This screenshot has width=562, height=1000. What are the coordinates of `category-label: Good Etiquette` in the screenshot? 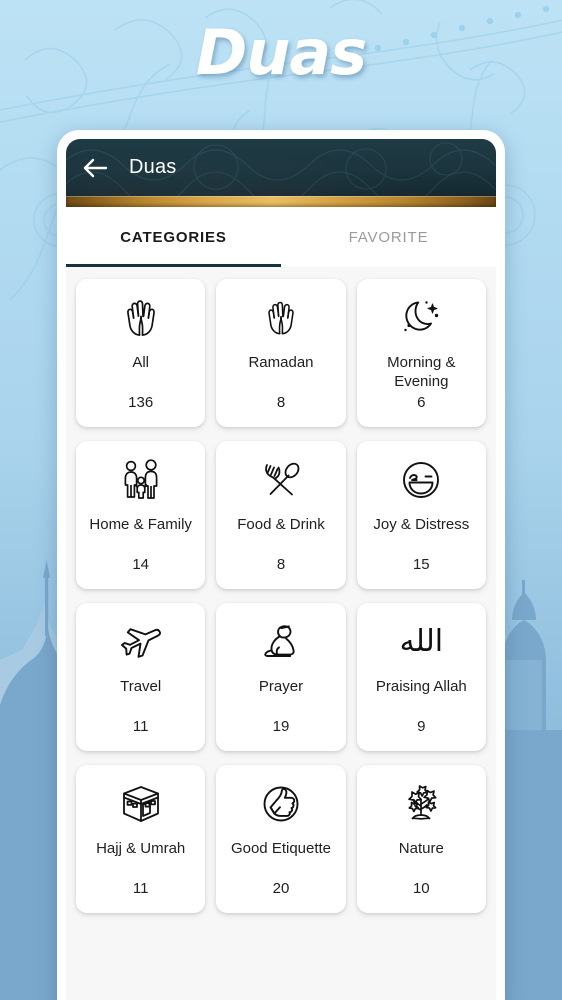 It's located at (281, 848).